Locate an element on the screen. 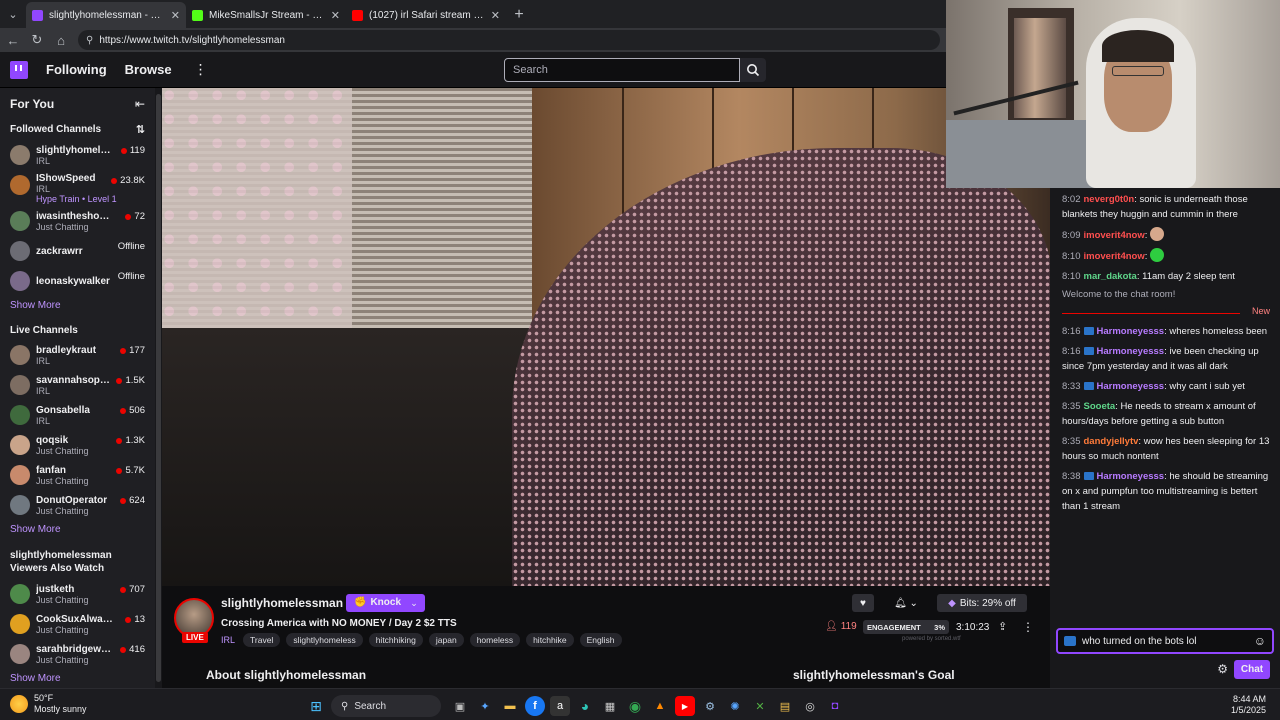 Image resolution: width=1280 pixels, height=720 pixels. live-channel-item: fanfan Just Chatting 5.7K is located at coordinates (77, 475).